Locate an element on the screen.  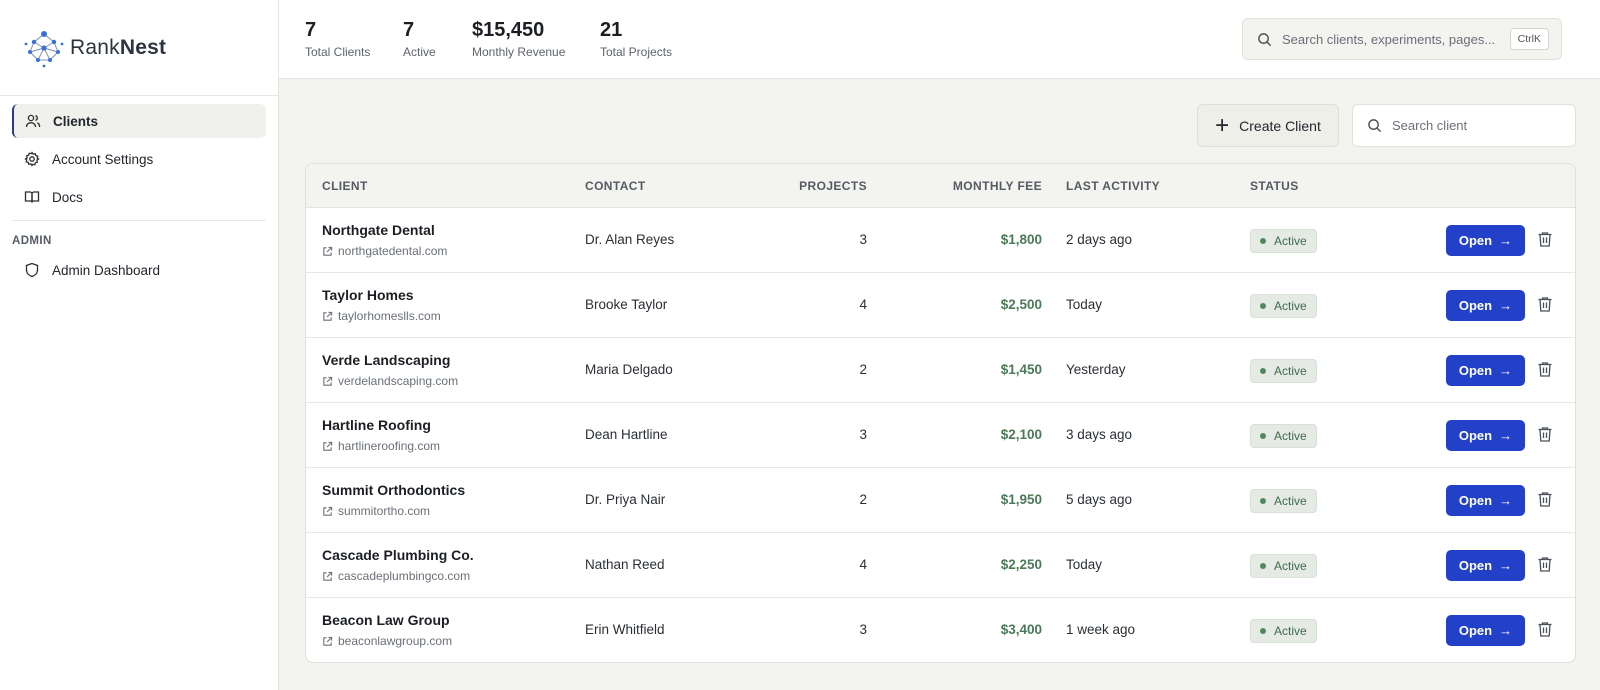
client-name: Taylor Homes is located at coordinates (368, 295).